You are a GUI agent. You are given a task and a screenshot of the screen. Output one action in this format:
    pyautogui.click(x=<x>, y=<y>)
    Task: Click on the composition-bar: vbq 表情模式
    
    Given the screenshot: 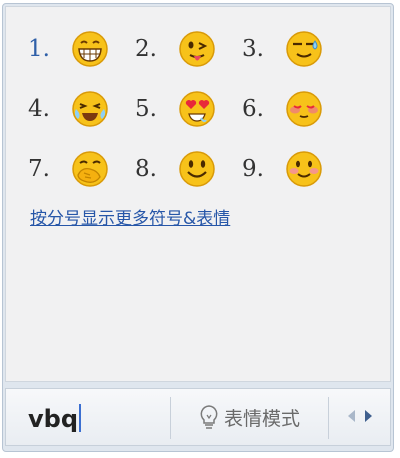 What is the action you would take?
    pyautogui.click(x=198, y=417)
    